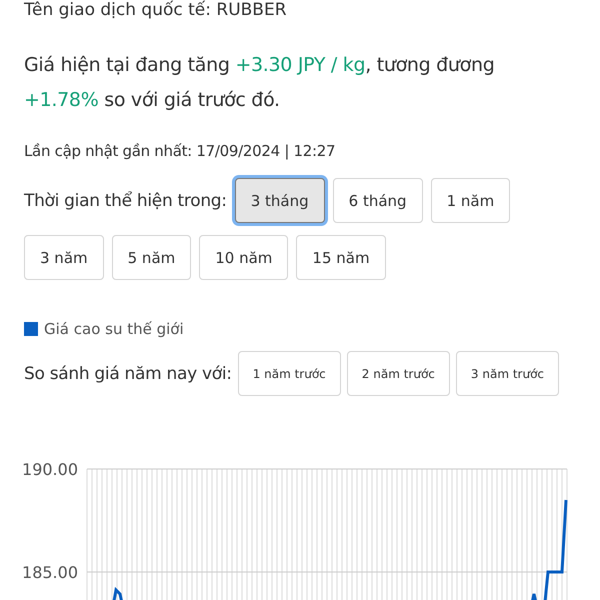 The width and height of the screenshot is (600, 600). I want to click on period-button: 10 năm, so click(243, 257).